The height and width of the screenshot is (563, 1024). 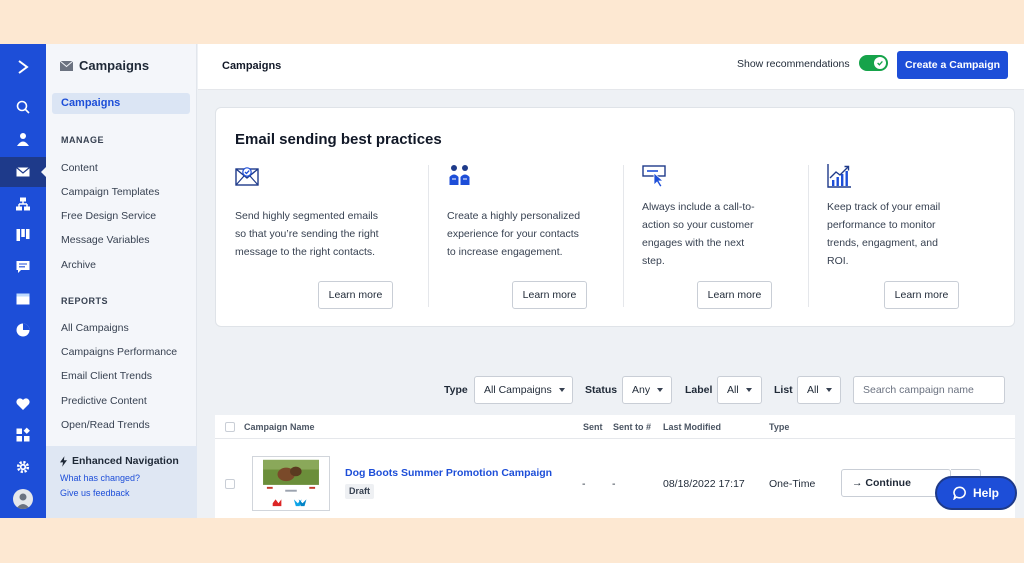 What do you see at coordinates (105, 425) in the screenshot?
I see `sidebar-item-open-read-trends: Open/Read Trends` at bounding box center [105, 425].